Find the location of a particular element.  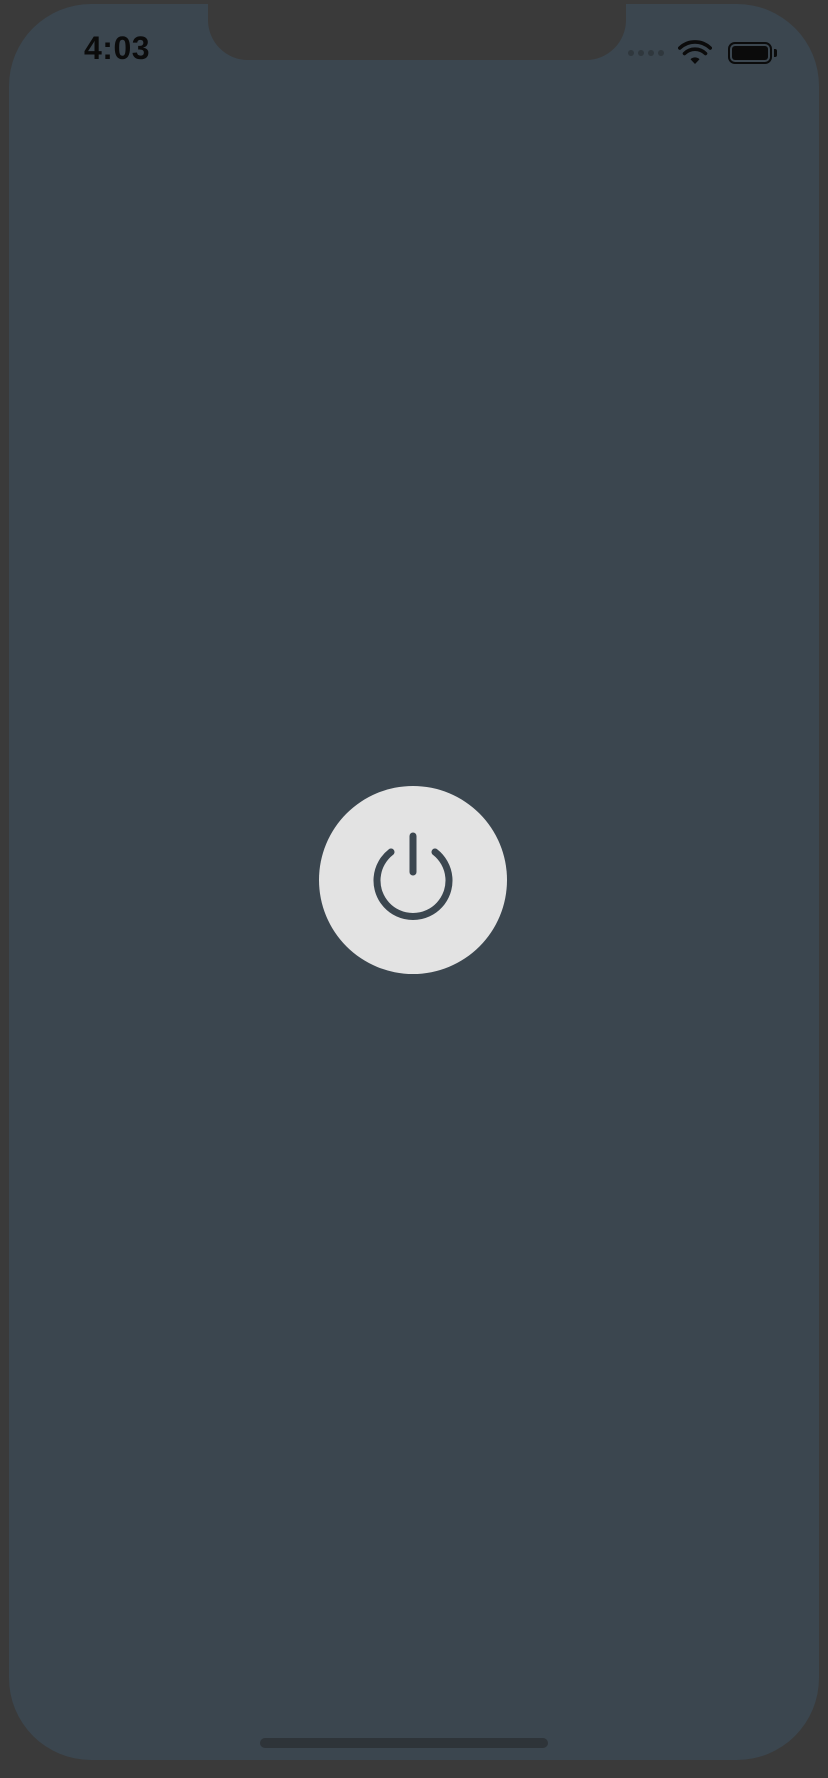

battery-level-fill is located at coordinates (750, 53).